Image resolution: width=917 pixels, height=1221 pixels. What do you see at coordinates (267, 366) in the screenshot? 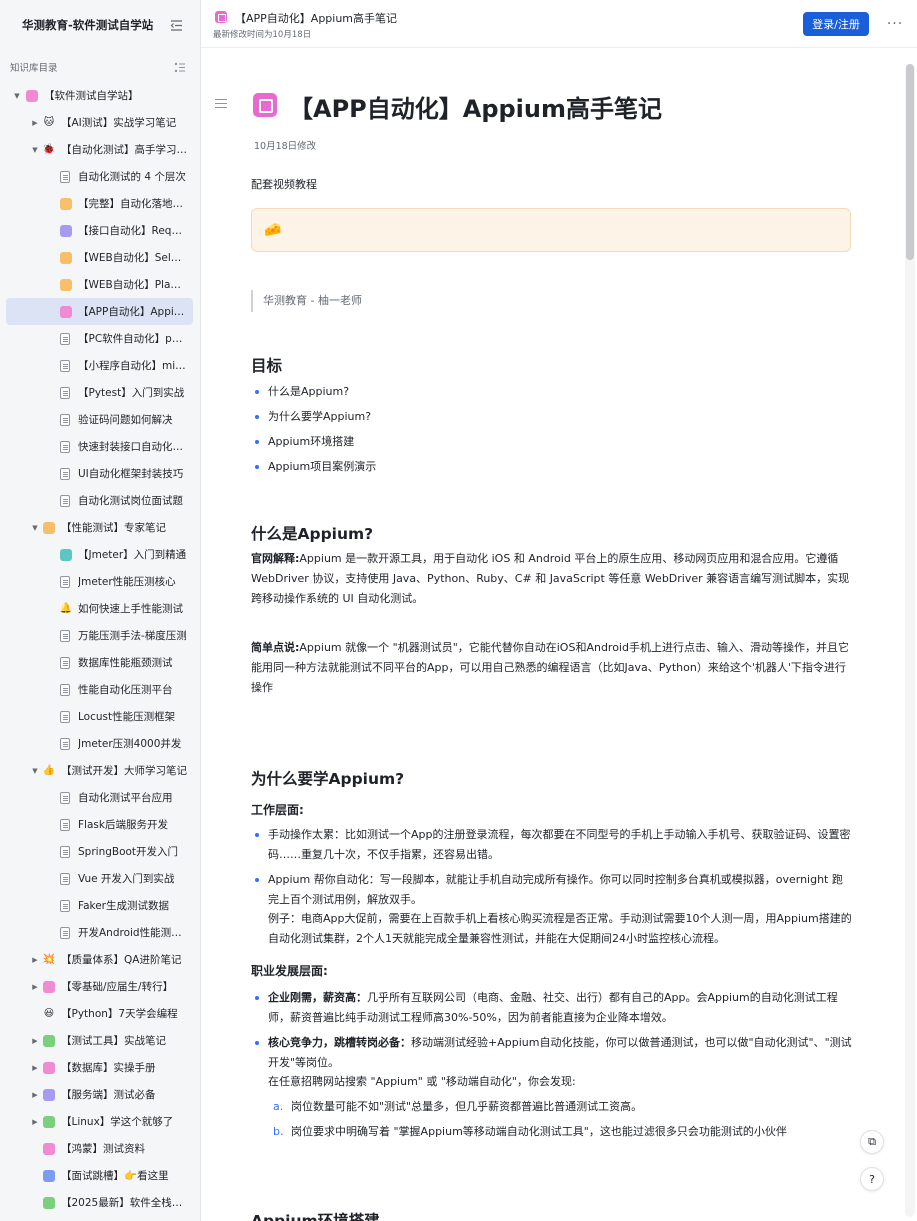
I see `goals-heading: 目标` at bounding box center [267, 366].